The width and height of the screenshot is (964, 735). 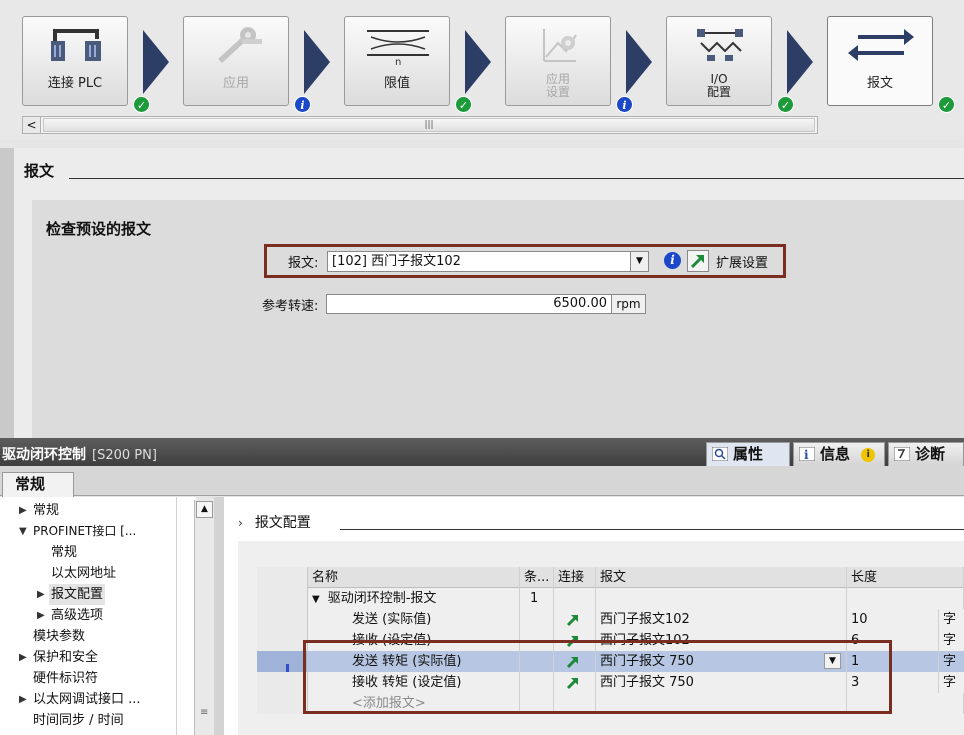 I want to click on tree-item-ethernet-address: 以太网地址, so click(x=98, y=573).